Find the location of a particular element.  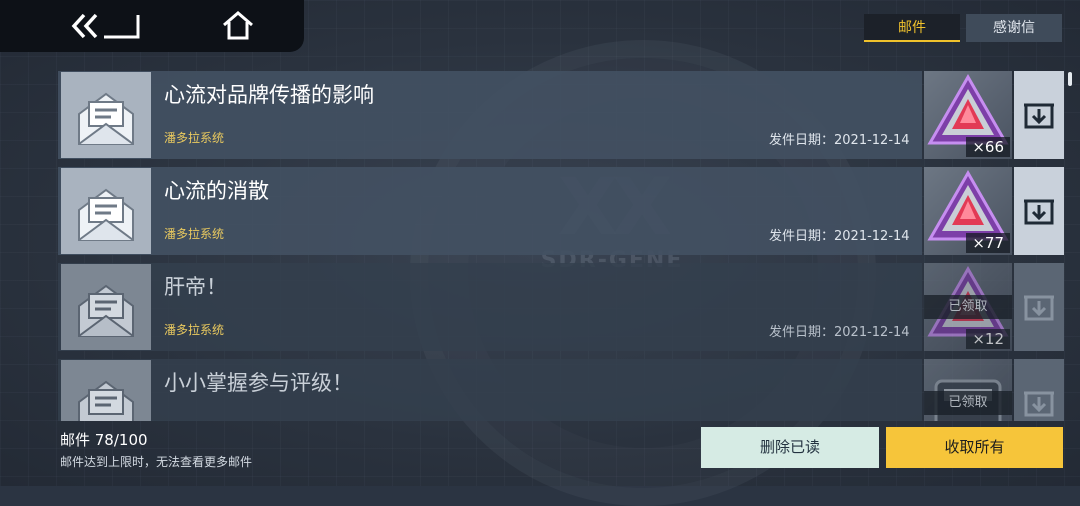

reward-slot: 已领取 ×12 is located at coordinates (968, 307).